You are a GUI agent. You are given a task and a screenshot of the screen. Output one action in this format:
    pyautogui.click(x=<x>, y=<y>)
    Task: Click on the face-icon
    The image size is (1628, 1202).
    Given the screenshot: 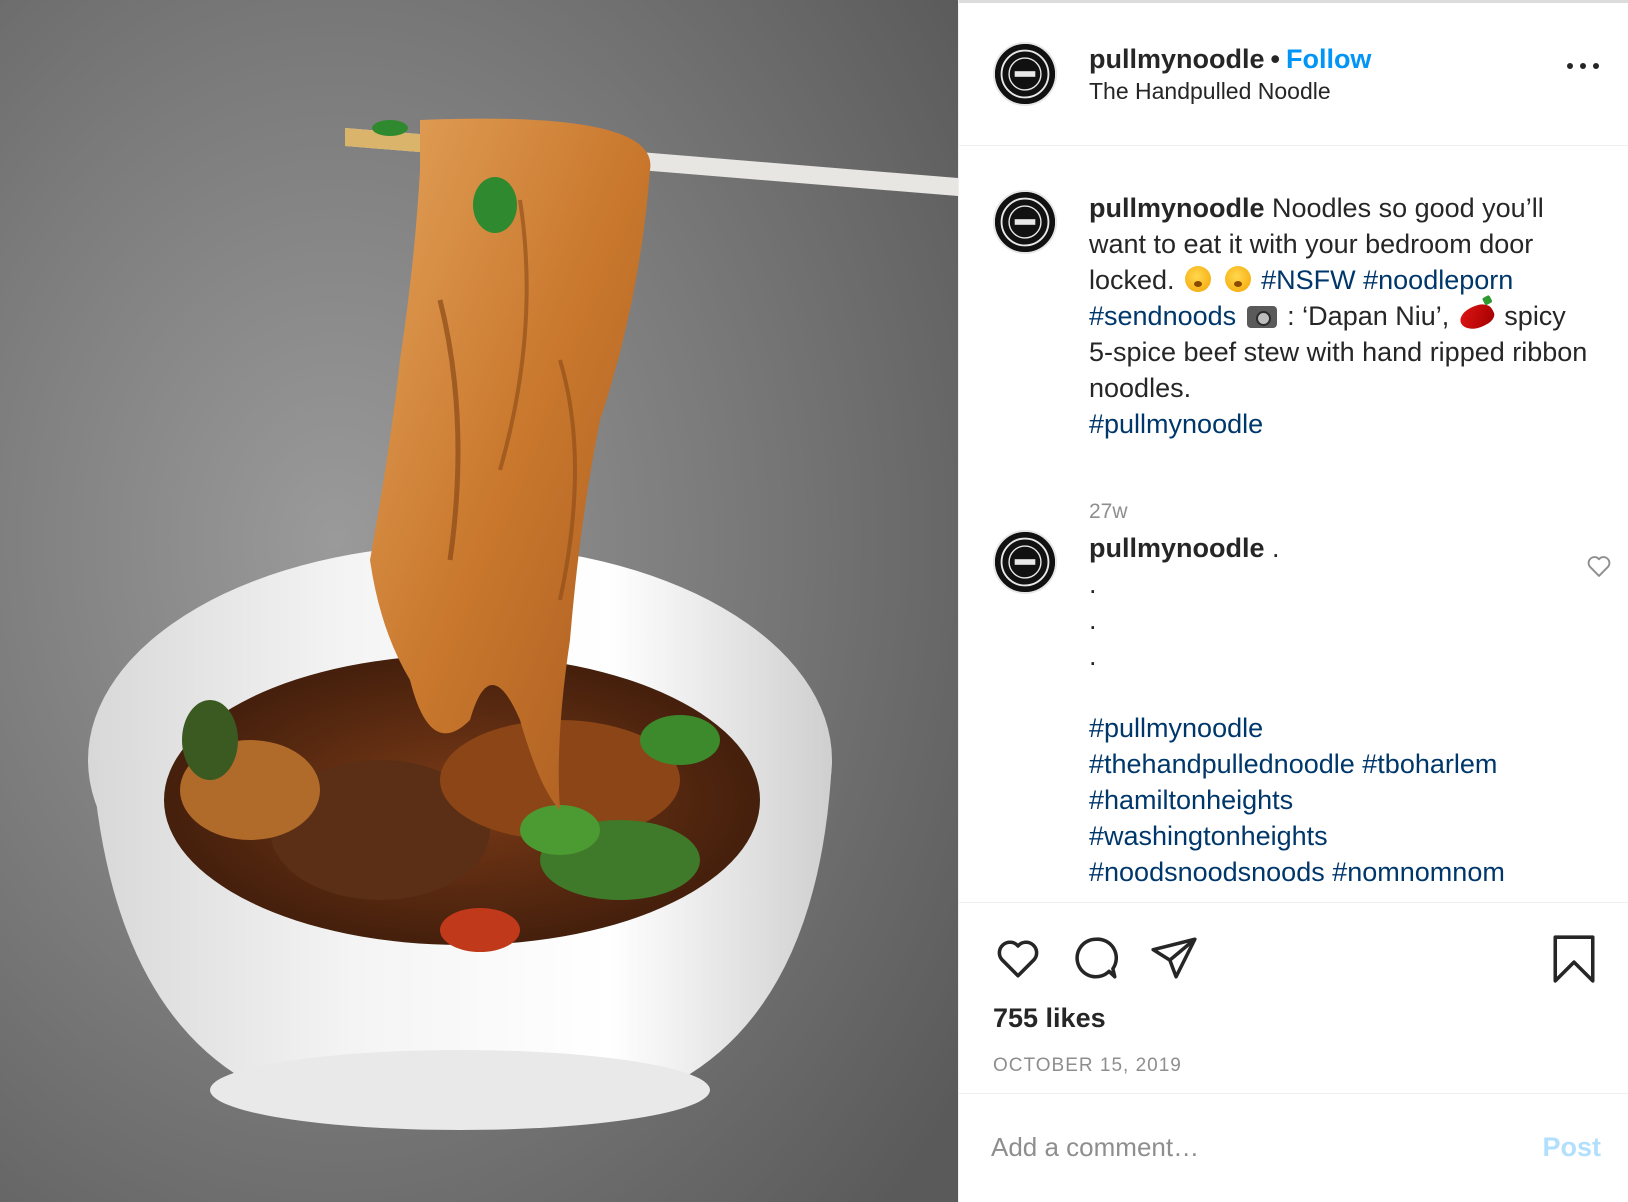 What is the action you would take?
    pyautogui.click(x=1237, y=279)
    